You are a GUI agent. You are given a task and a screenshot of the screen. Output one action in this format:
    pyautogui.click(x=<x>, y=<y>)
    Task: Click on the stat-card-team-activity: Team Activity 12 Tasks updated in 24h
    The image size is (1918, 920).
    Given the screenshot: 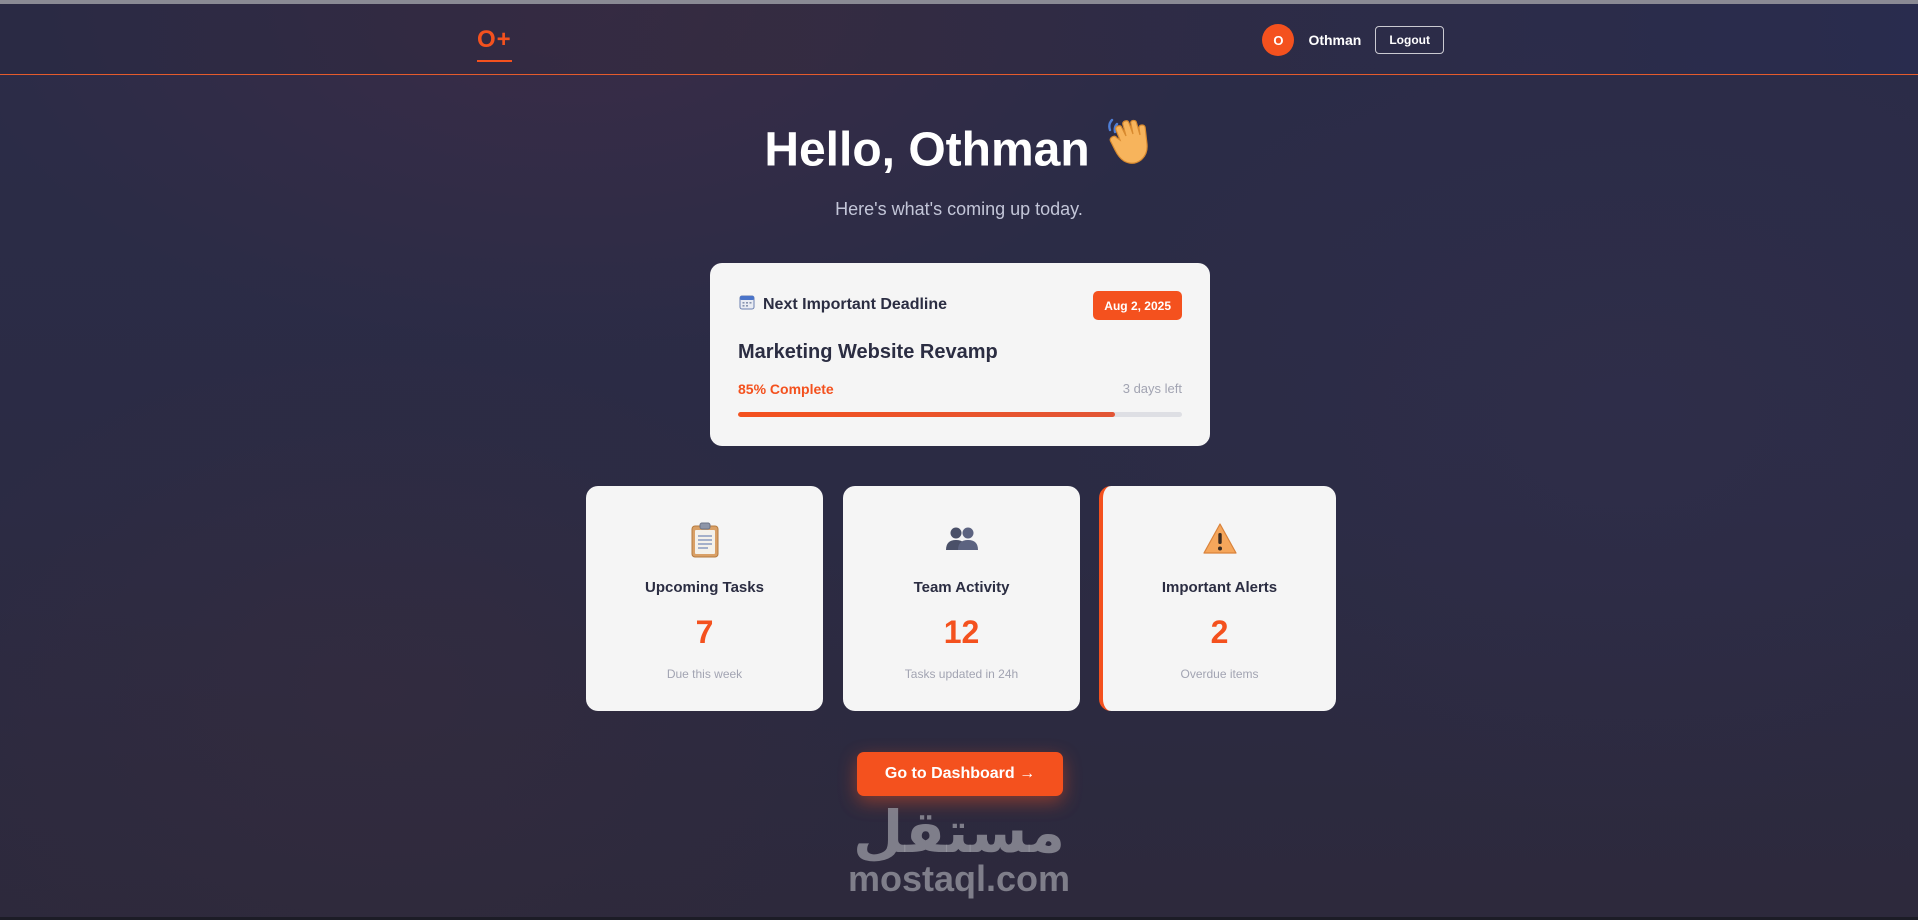 What is the action you would take?
    pyautogui.click(x=961, y=598)
    